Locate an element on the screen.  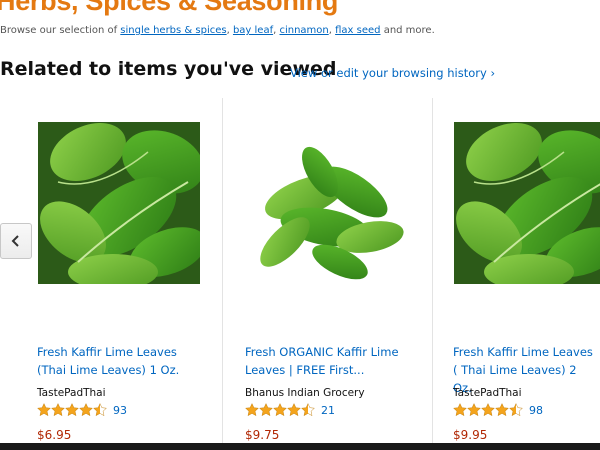
product-rating: 21 is located at coordinates (290, 410).